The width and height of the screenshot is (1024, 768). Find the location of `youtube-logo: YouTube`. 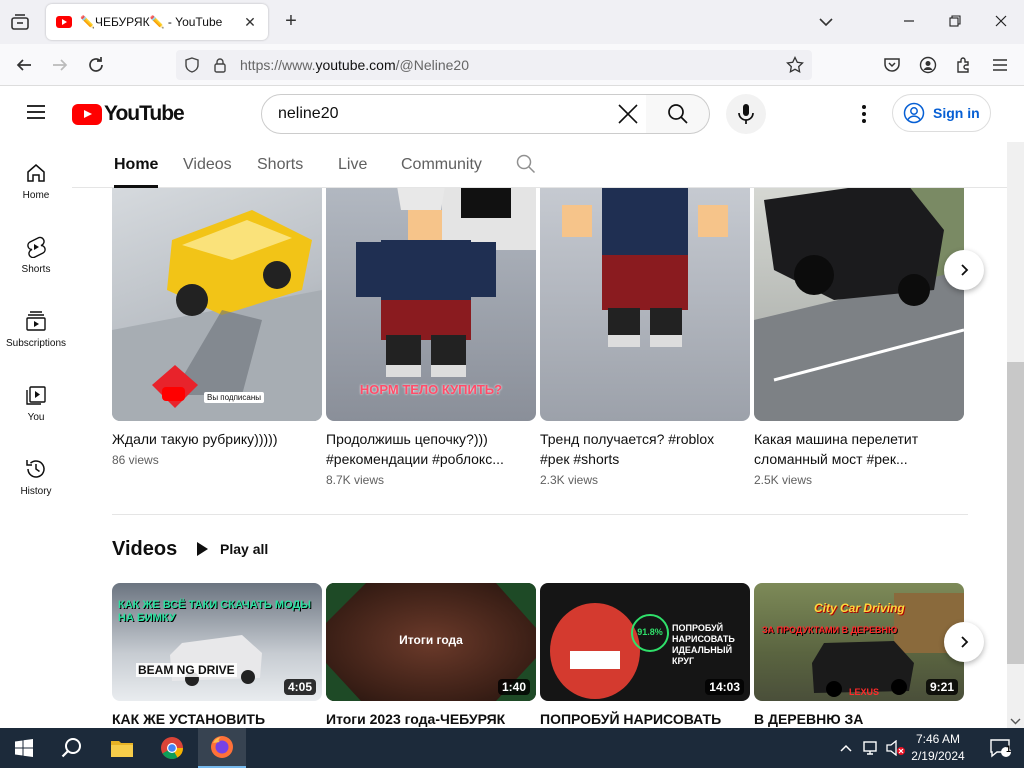

youtube-logo: YouTube is located at coordinates (128, 114).